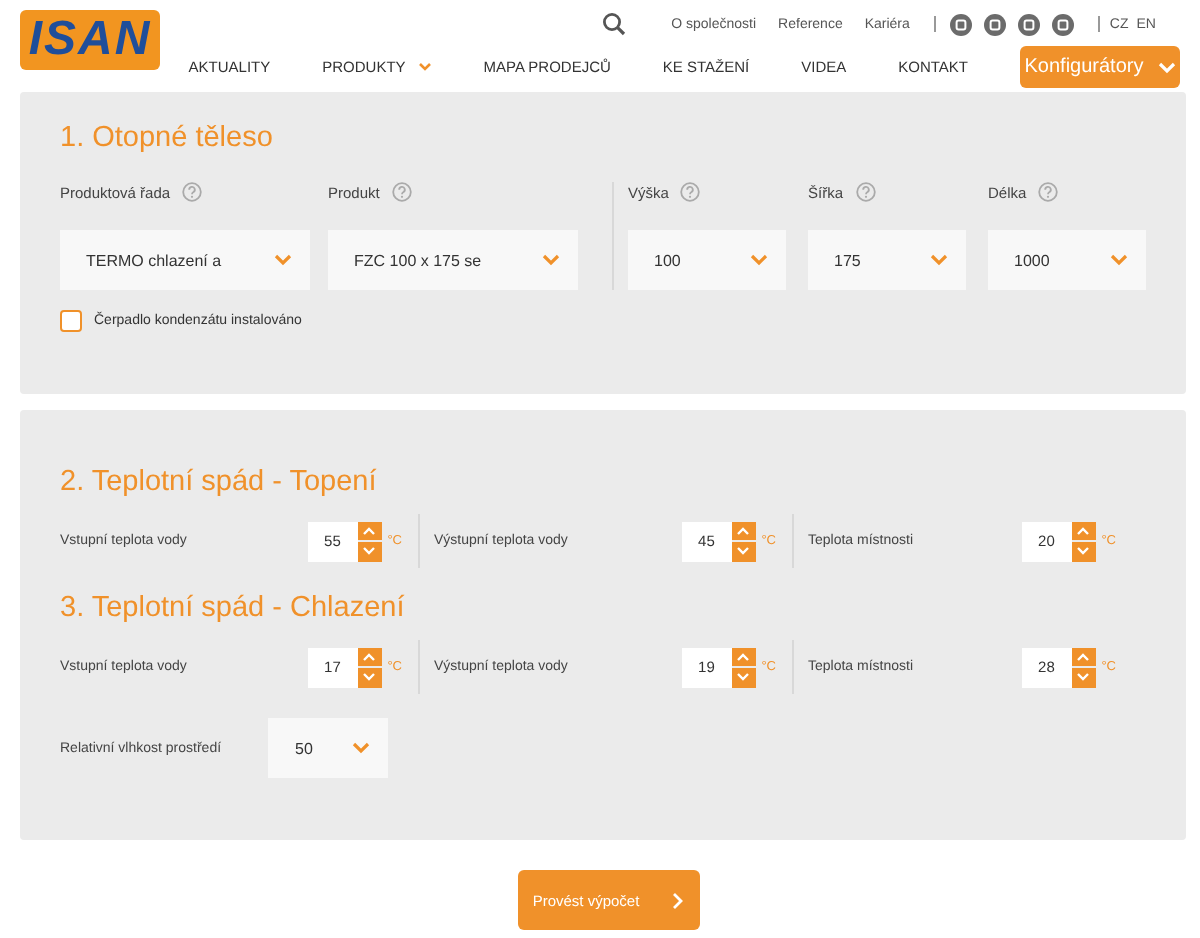  Describe the element at coordinates (71, 321) in the screenshot. I see `checkbox` at that location.